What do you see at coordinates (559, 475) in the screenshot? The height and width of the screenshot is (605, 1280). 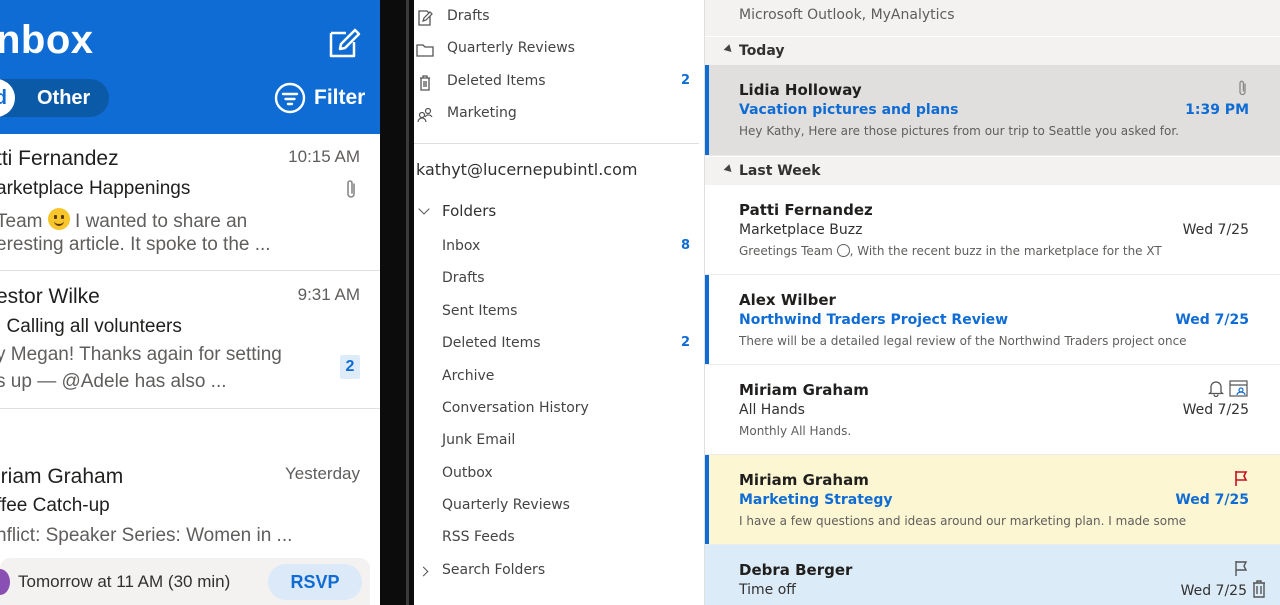 I see `folder-outbox: Outbox` at bounding box center [559, 475].